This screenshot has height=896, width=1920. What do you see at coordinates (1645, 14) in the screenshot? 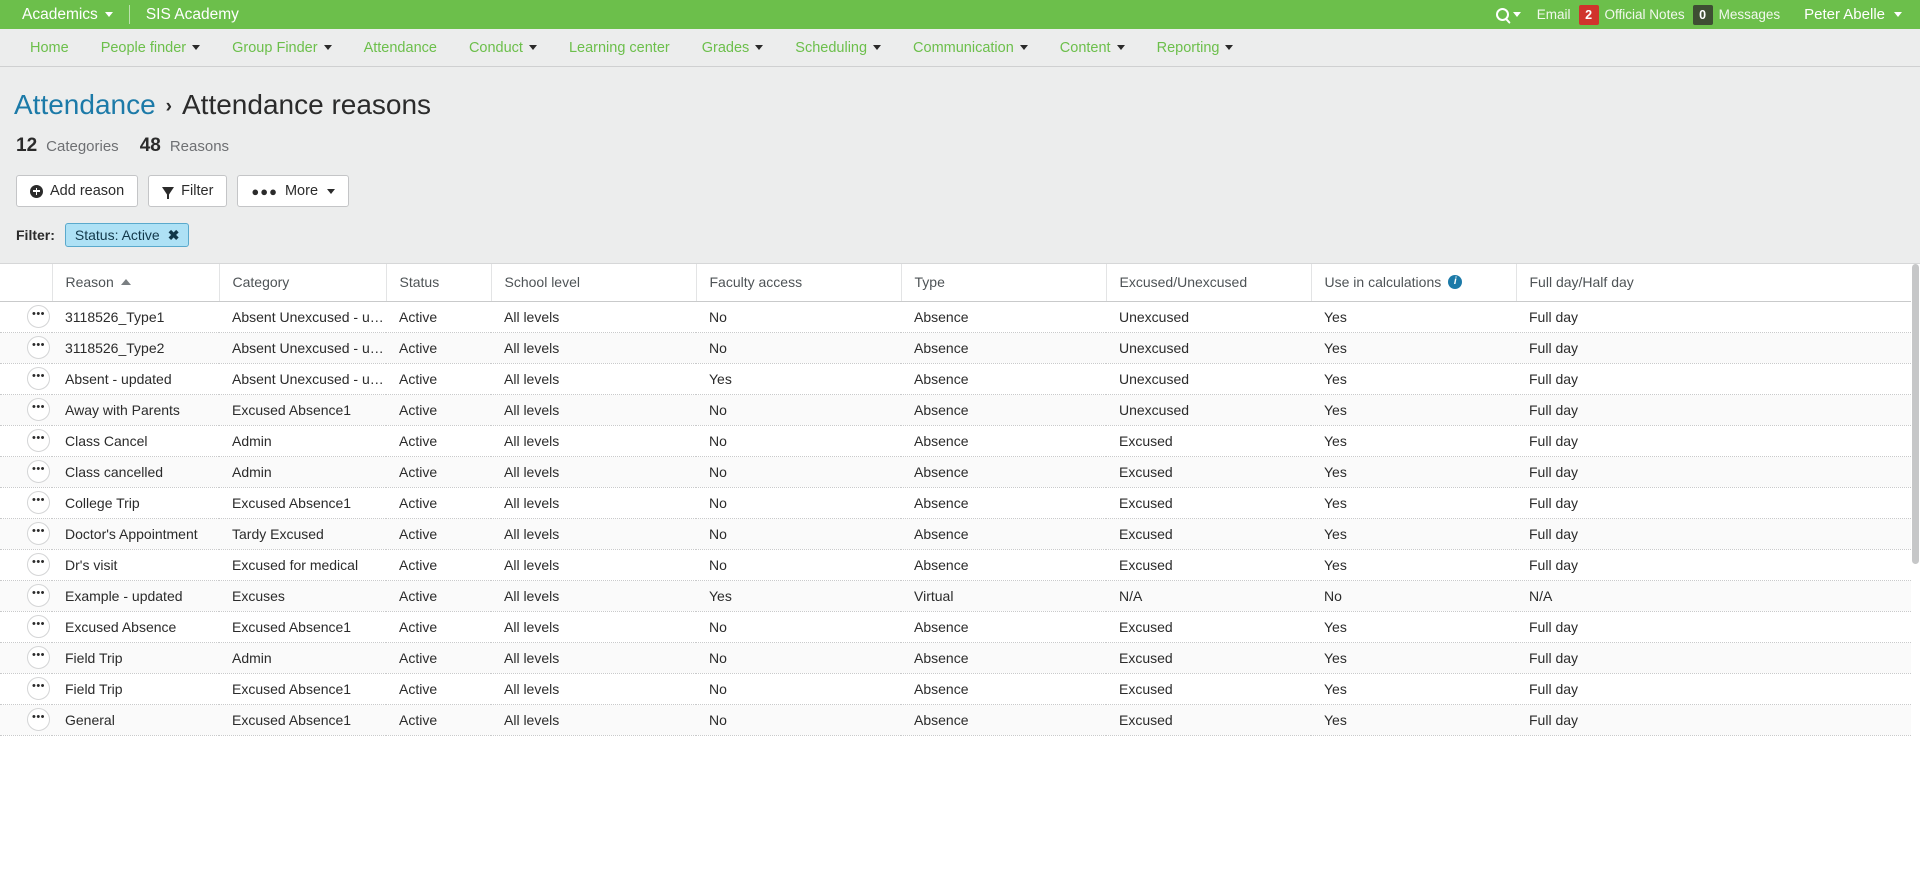
I see `official-notes-link: Official Notes` at bounding box center [1645, 14].